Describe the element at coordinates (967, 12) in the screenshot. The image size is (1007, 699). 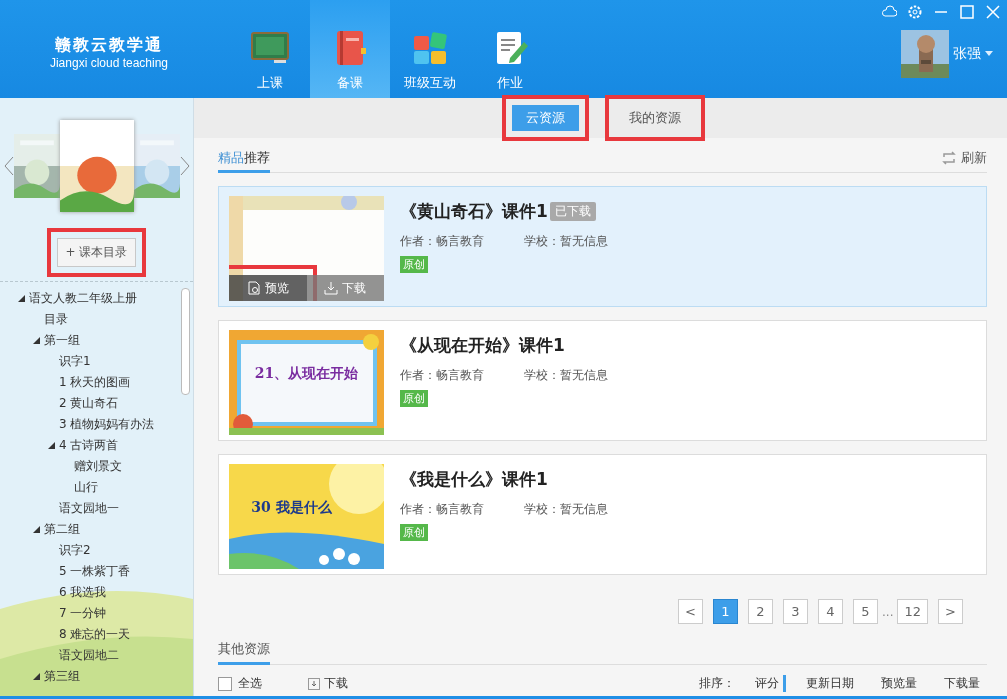
I see `maximize-icon` at that location.